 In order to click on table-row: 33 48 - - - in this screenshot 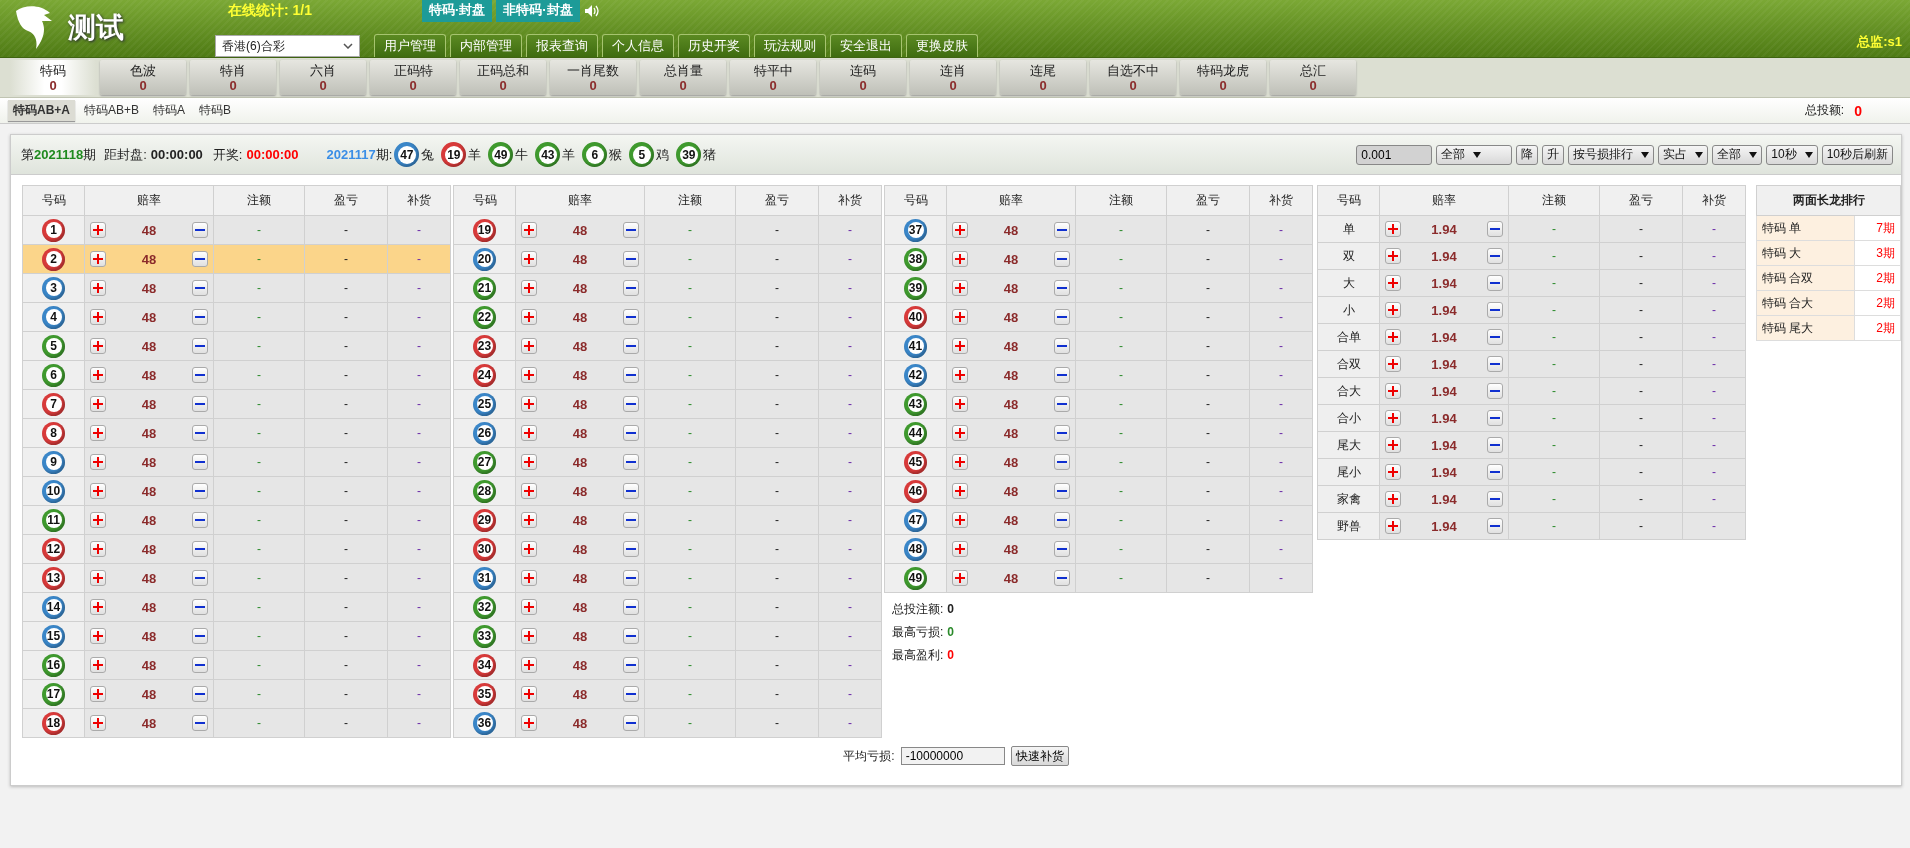, I will do `click(667, 636)`.